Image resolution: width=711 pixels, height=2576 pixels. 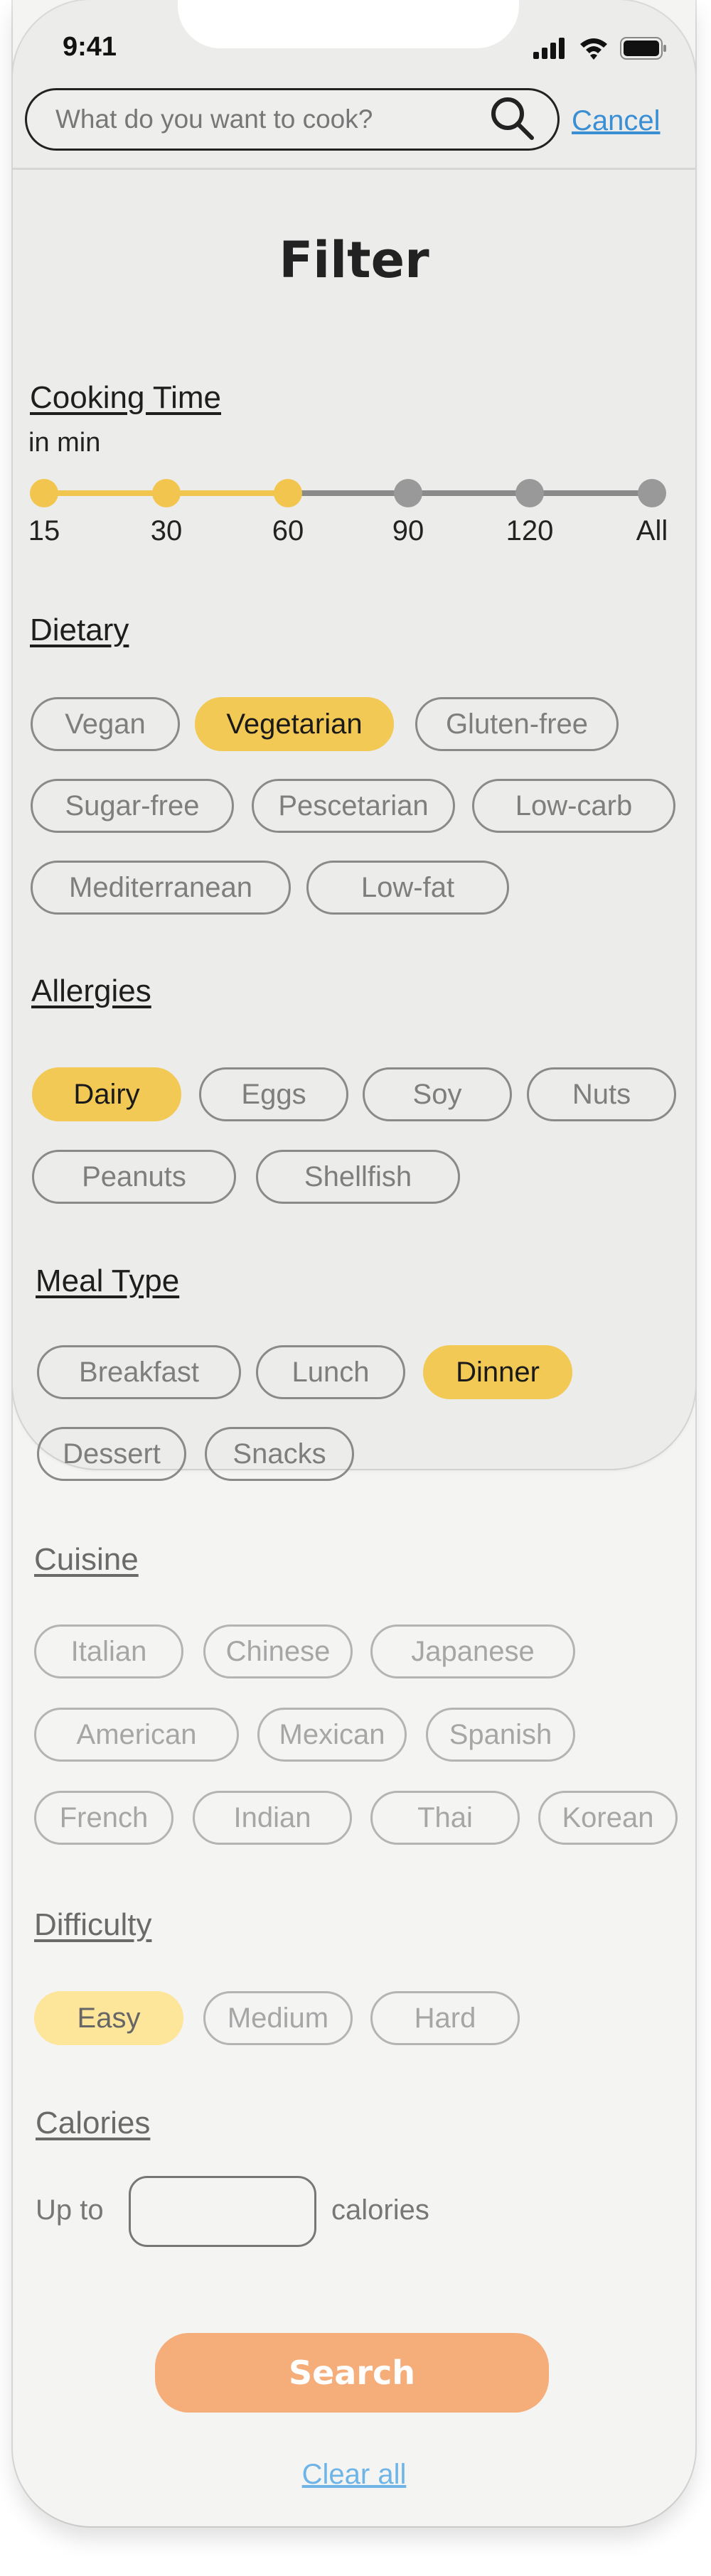 I want to click on difficulty-chip: Hard, so click(x=445, y=2018).